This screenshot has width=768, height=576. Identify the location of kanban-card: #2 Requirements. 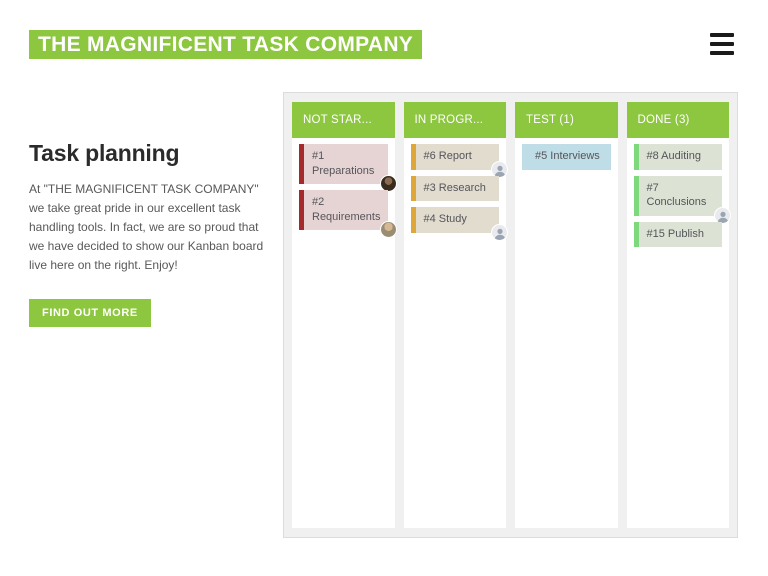
(348, 214).